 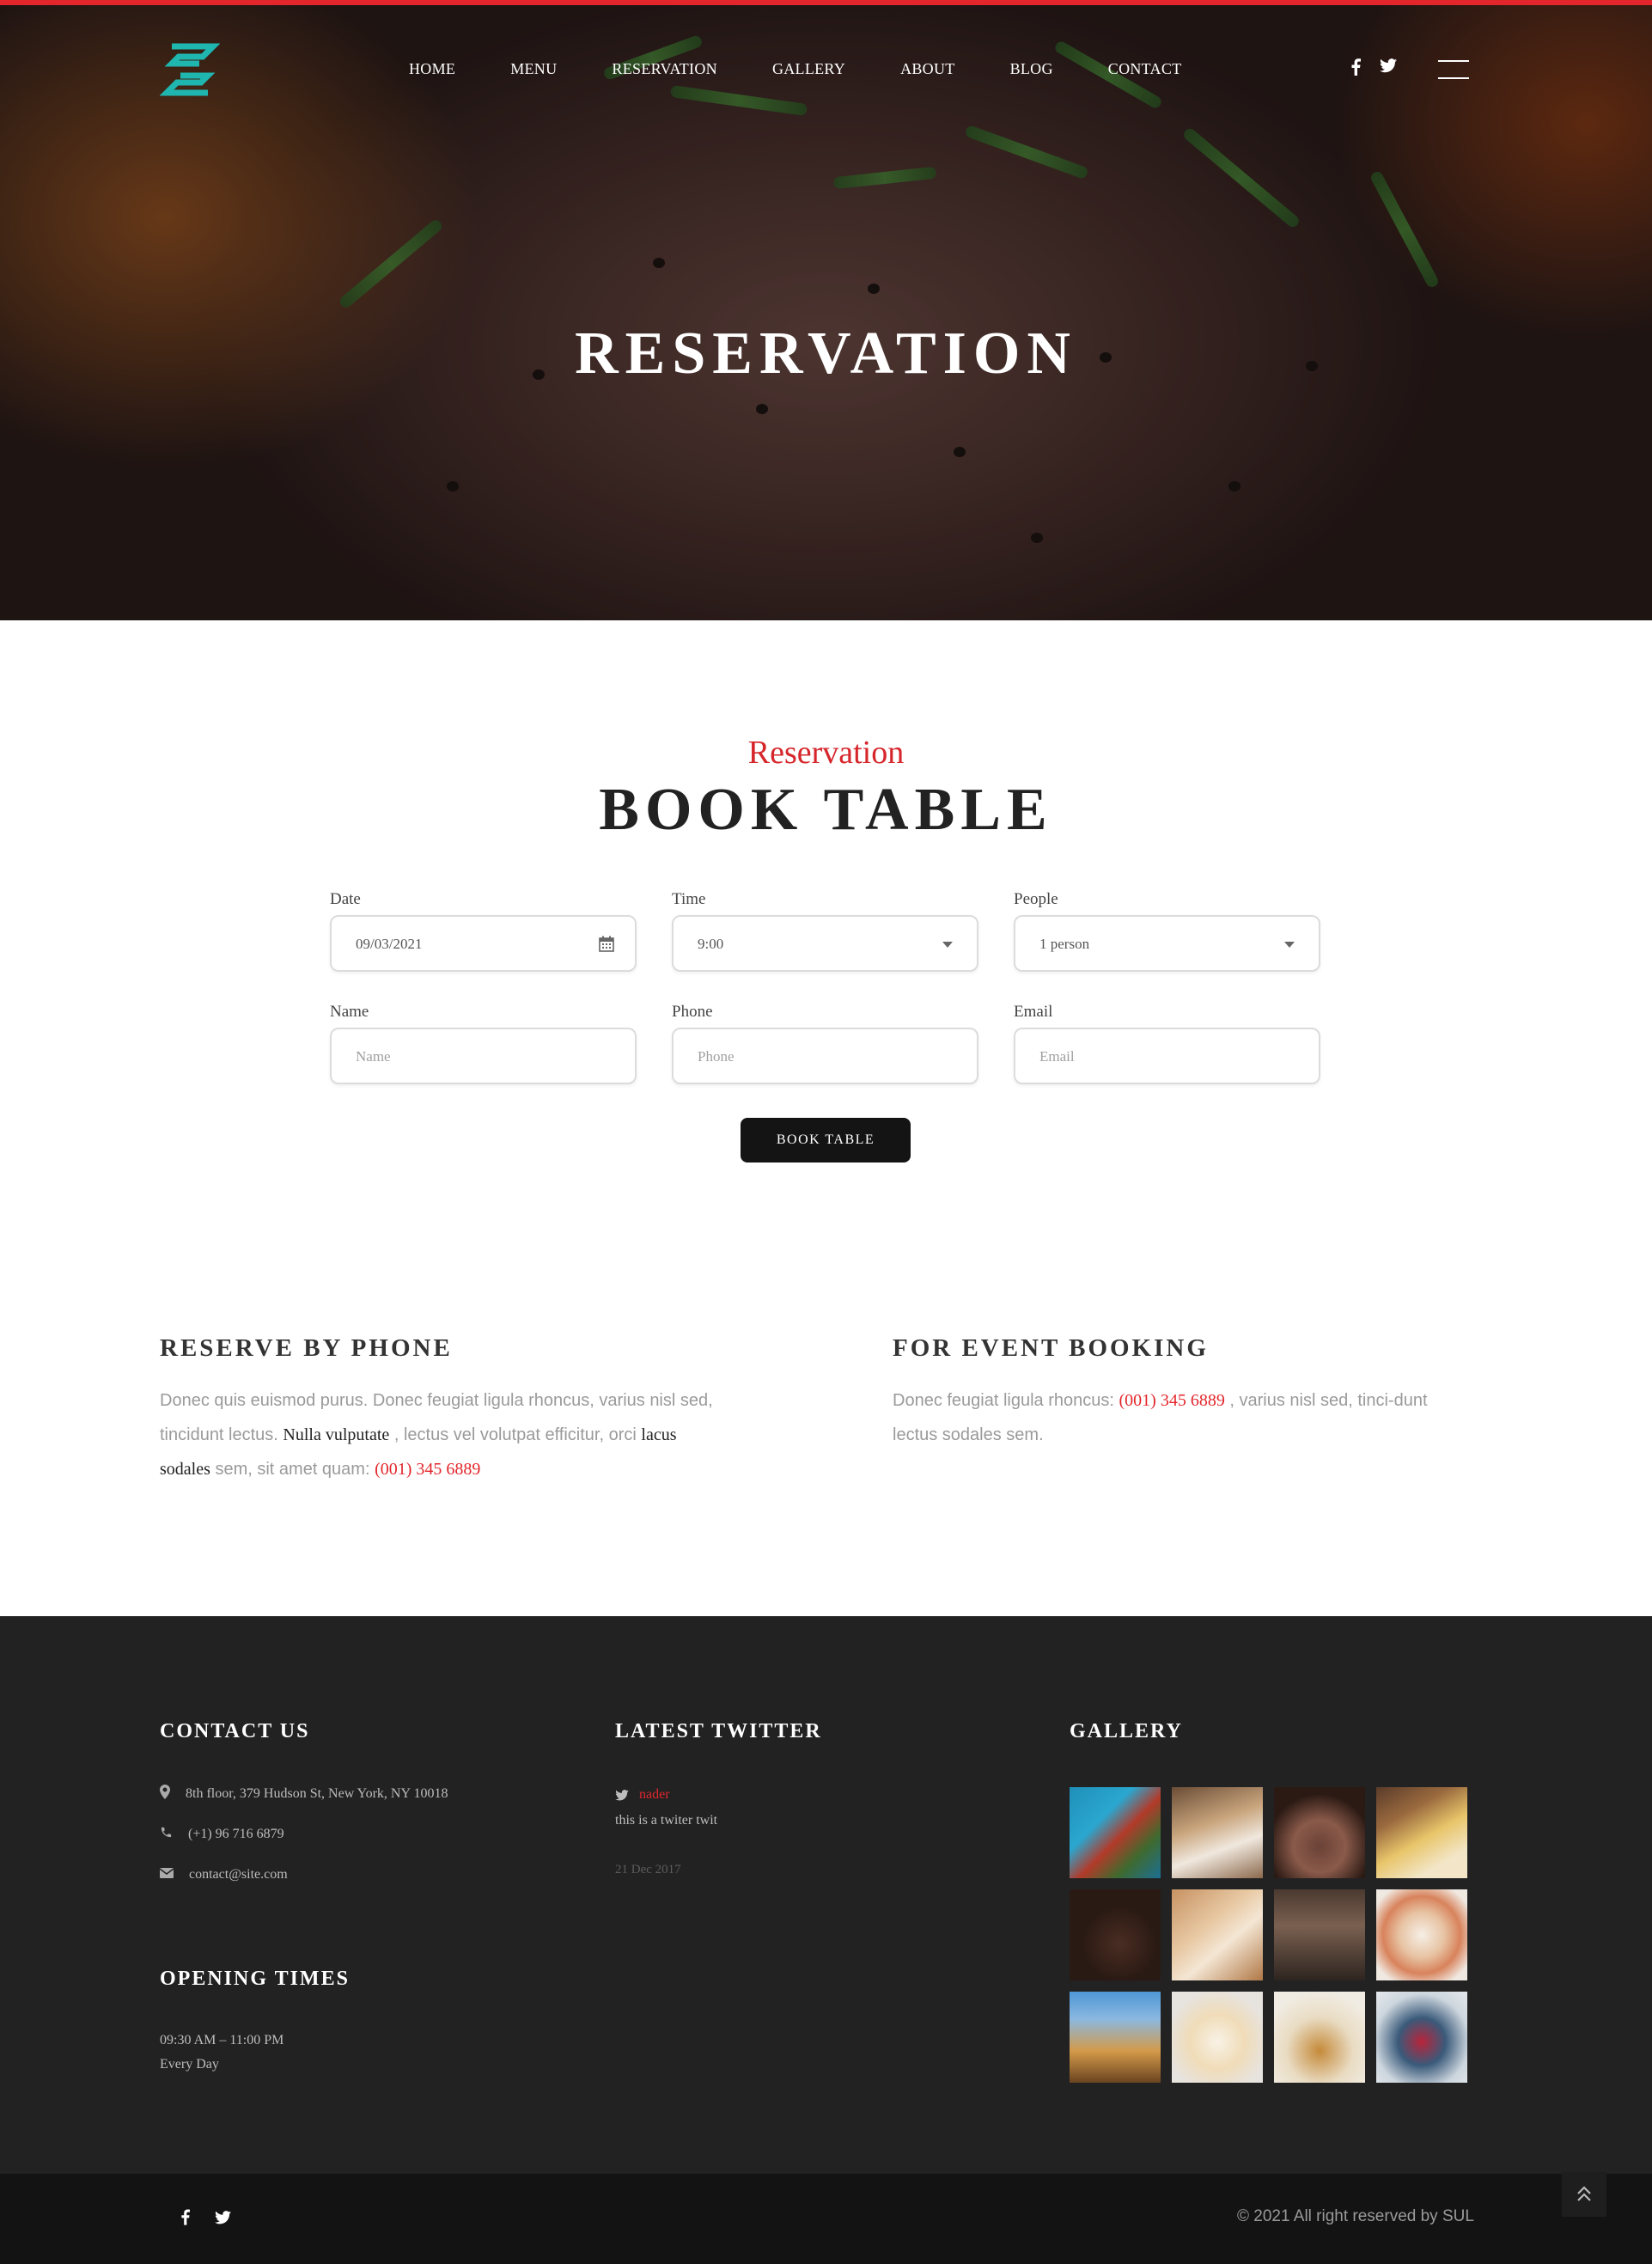 I want to click on nav-reservation: RESERVATION, so click(x=665, y=69).